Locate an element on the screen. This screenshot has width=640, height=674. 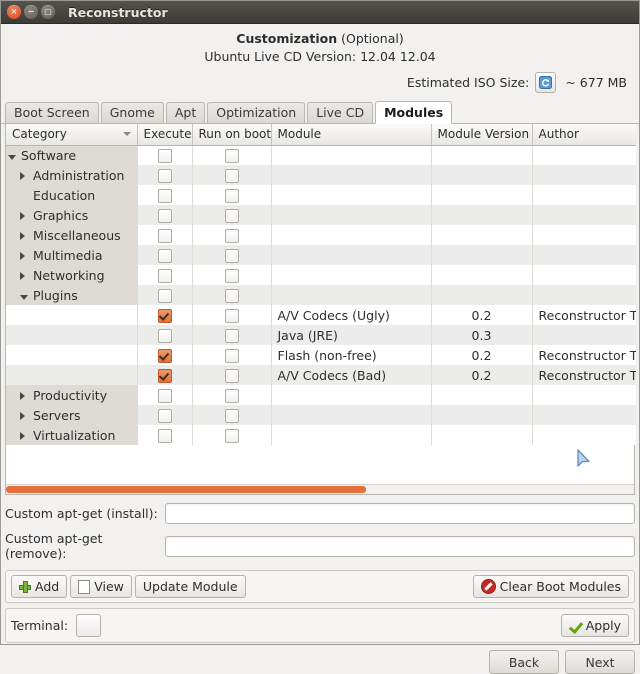
minimize-button: − is located at coordinates (31, 12).